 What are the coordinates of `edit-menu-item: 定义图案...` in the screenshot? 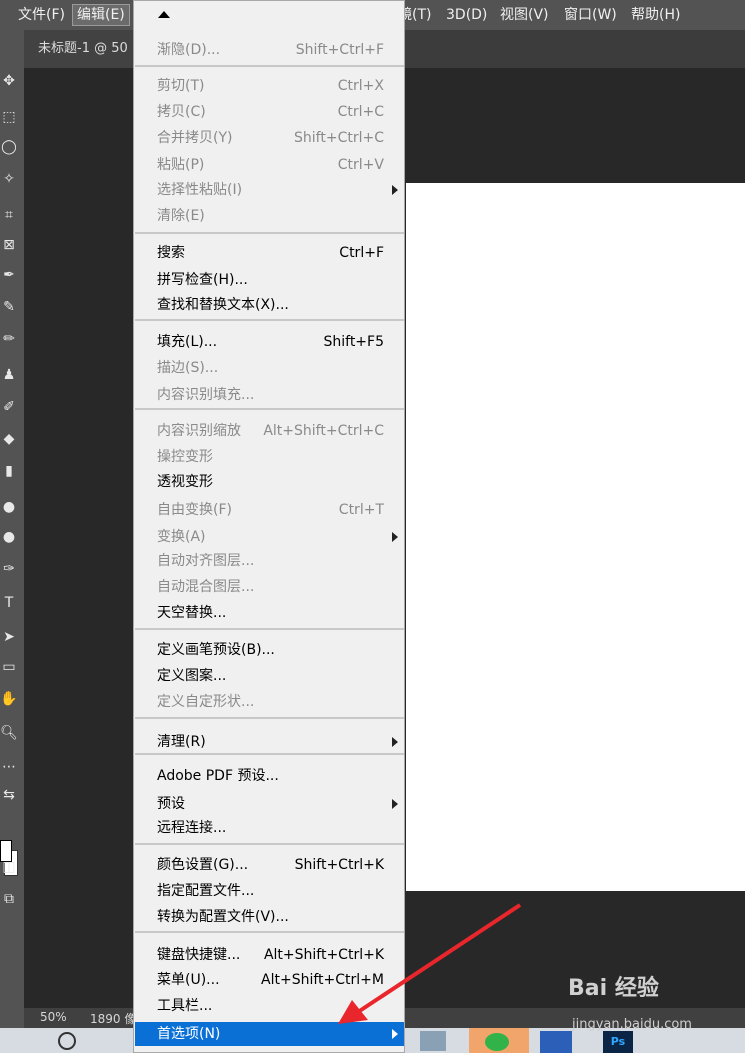 It's located at (269, 676).